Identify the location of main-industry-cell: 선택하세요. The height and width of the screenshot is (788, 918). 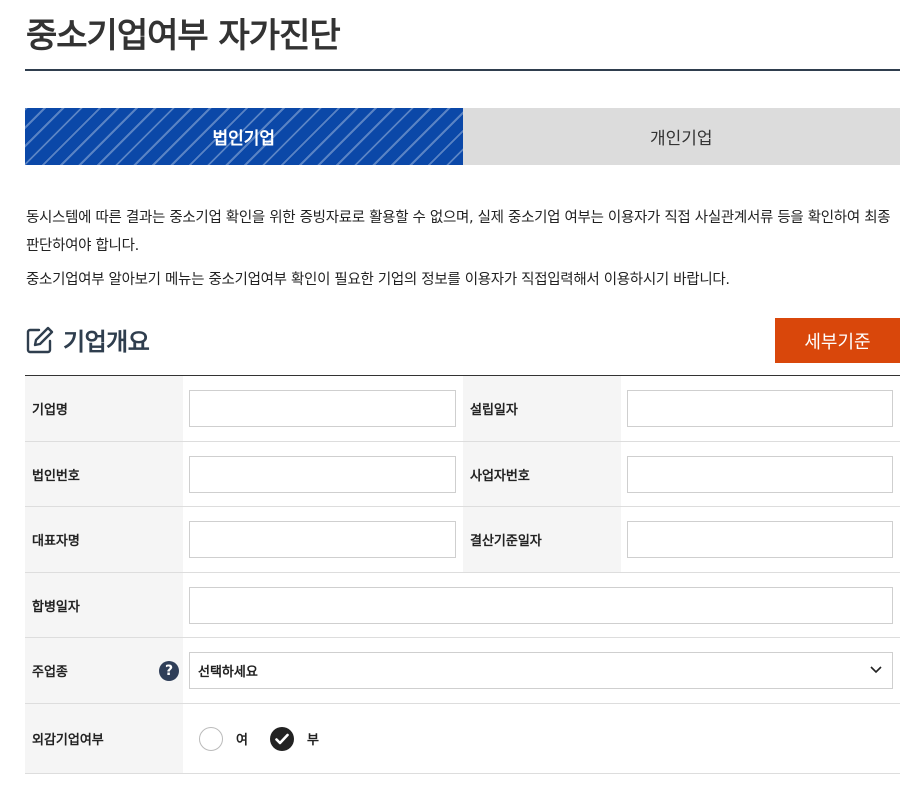
(541, 670).